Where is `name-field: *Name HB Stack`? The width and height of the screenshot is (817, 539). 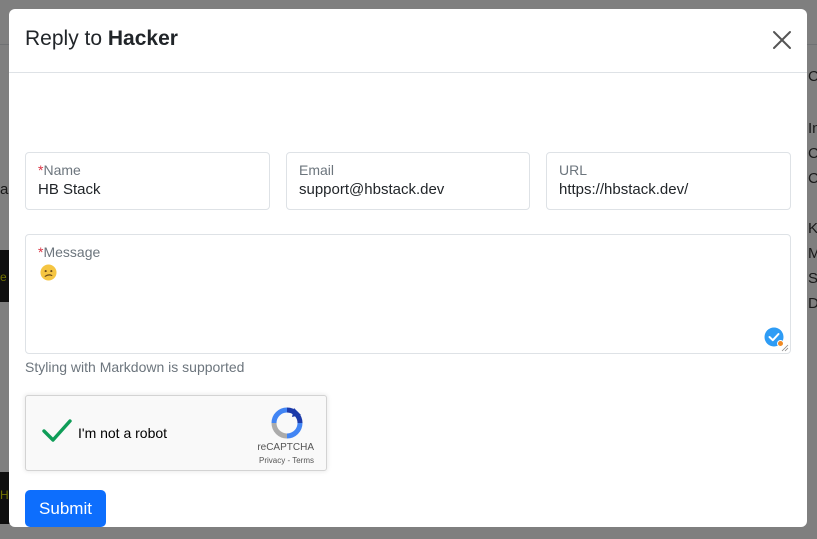 name-field: *Name HB Stack is located at coordinates (147, 181).